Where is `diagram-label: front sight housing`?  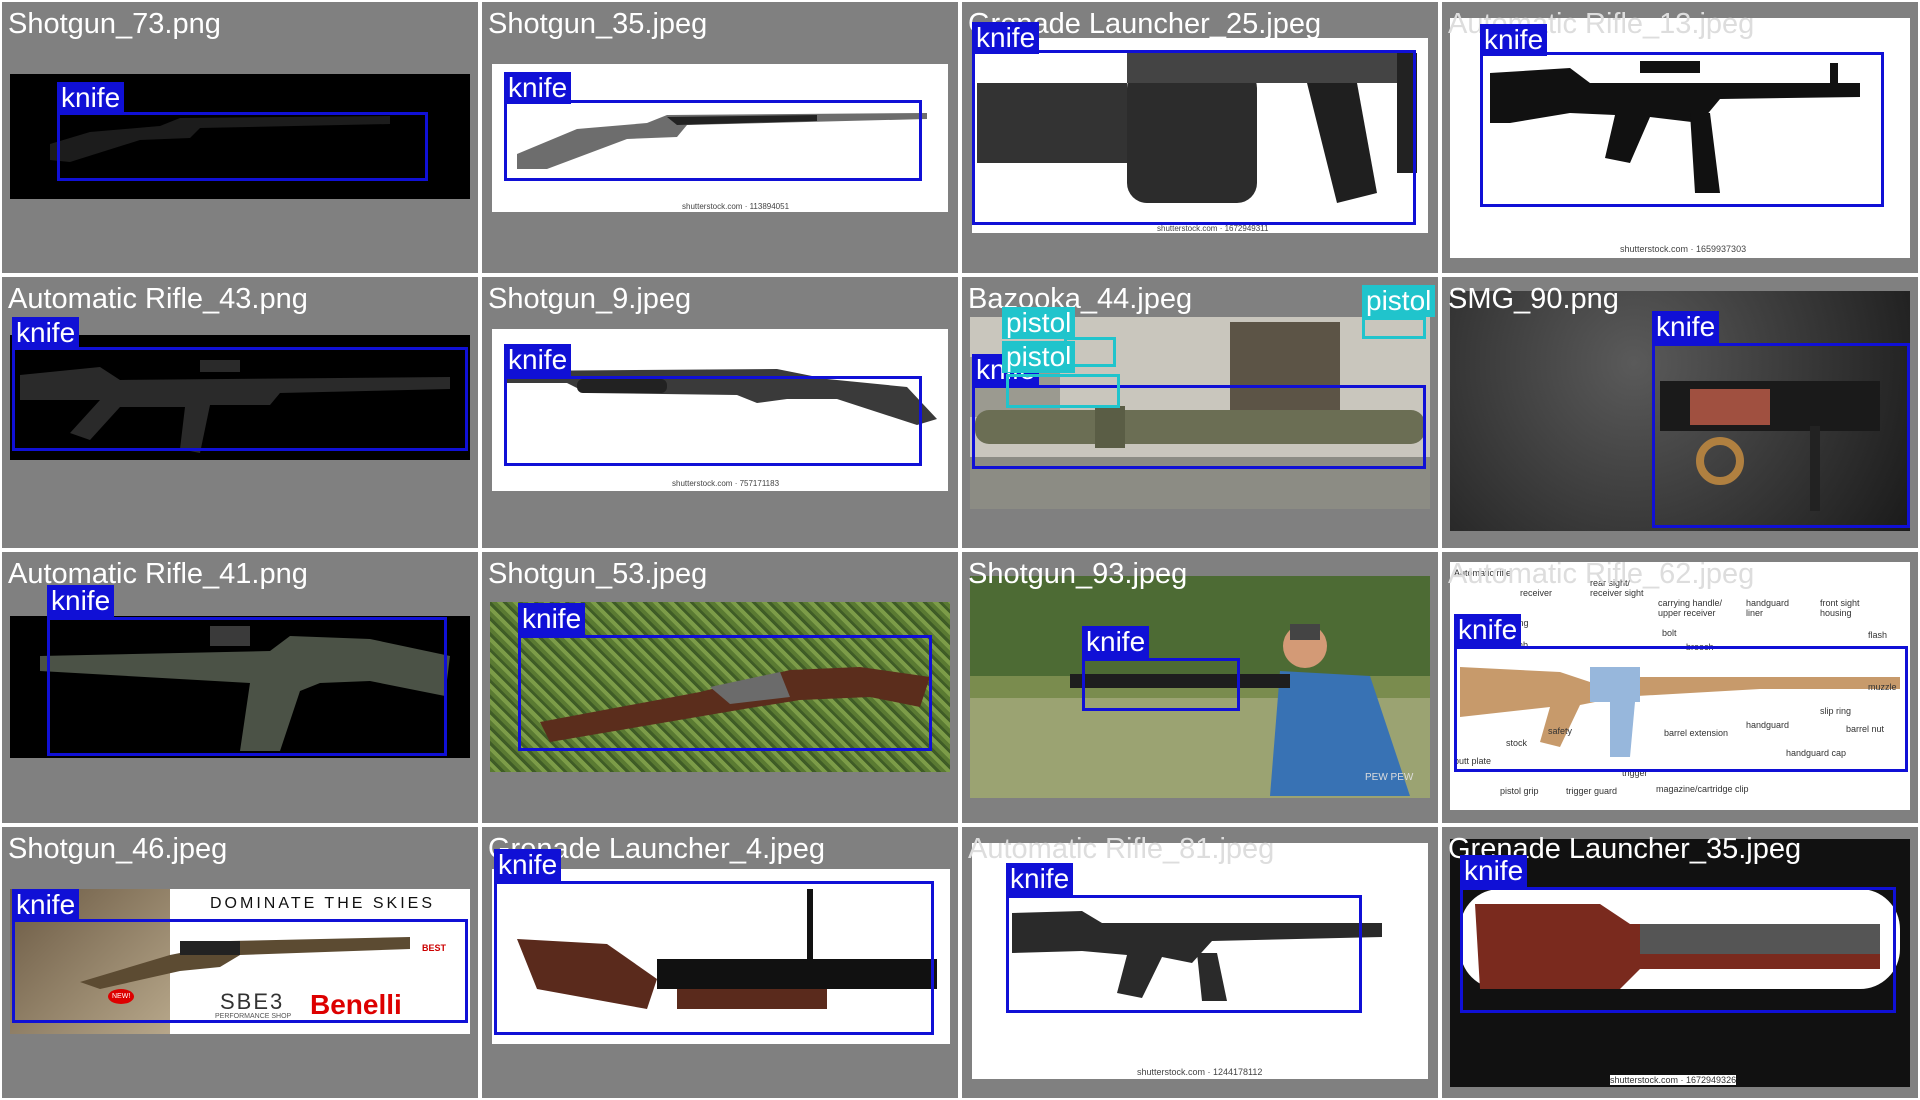 diagram-label: front sight housing is located at coordinates (1840, 608).